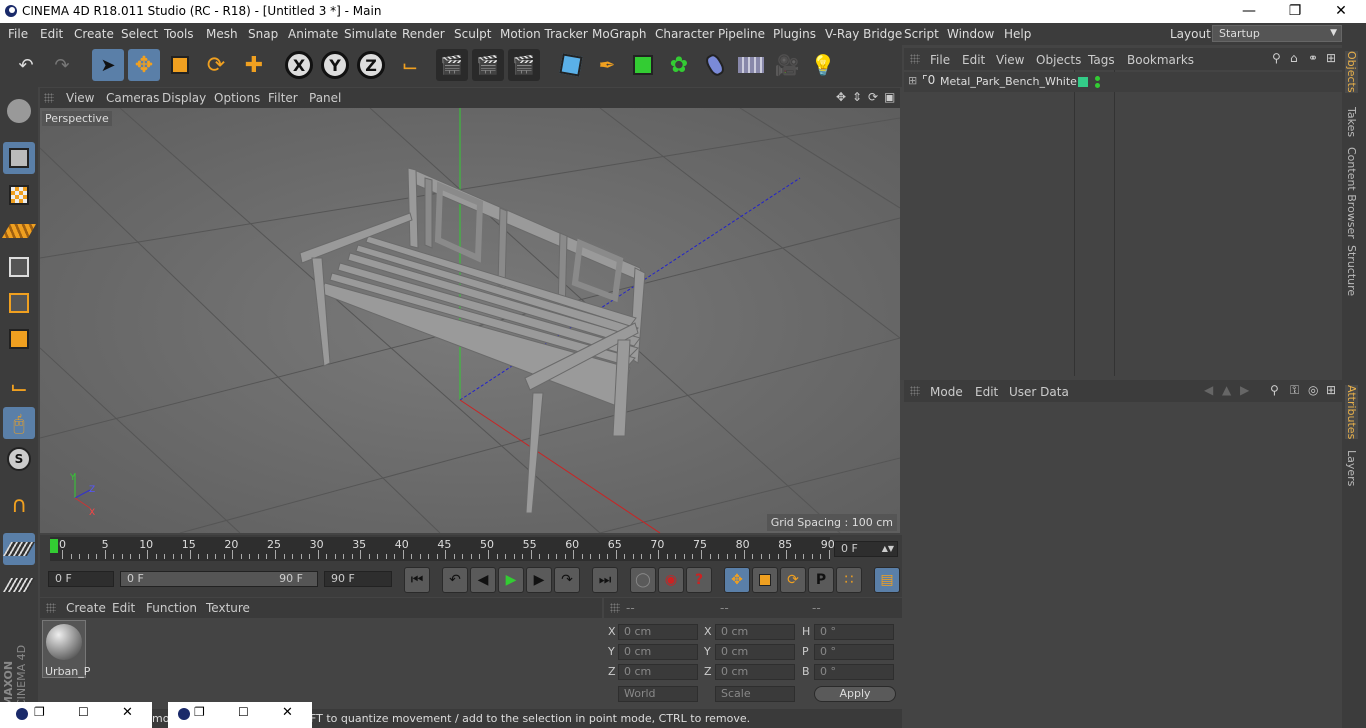  What do you see at coordinates (19, 585) in the screenshot?
I see `locked-workplane-button` at bounding box center [19, 585].